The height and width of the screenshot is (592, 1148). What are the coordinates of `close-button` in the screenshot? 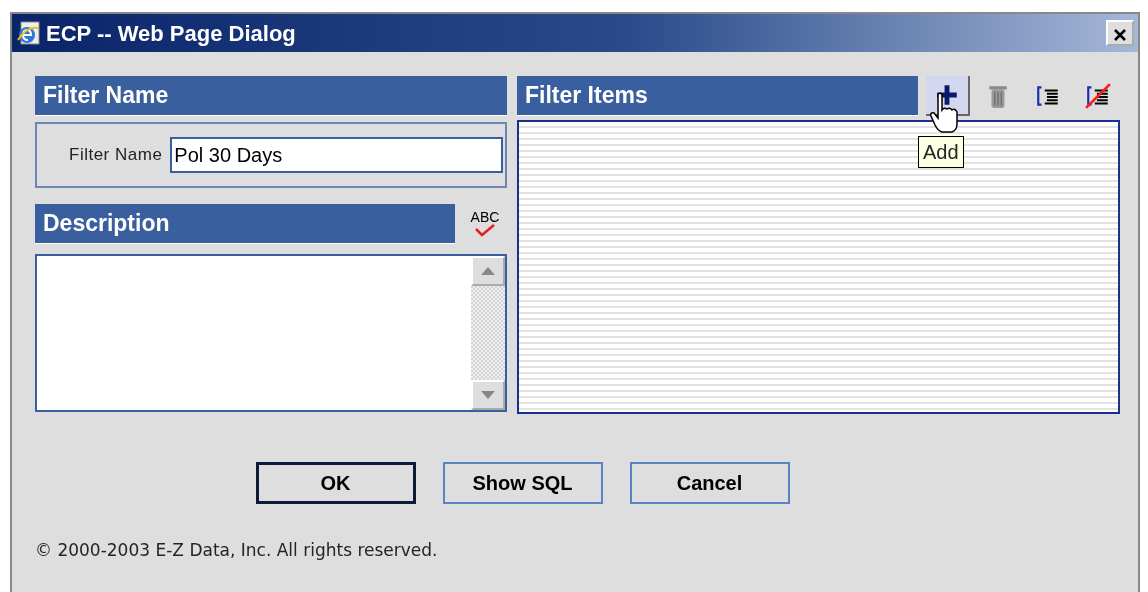 It's located at (1120, 33).